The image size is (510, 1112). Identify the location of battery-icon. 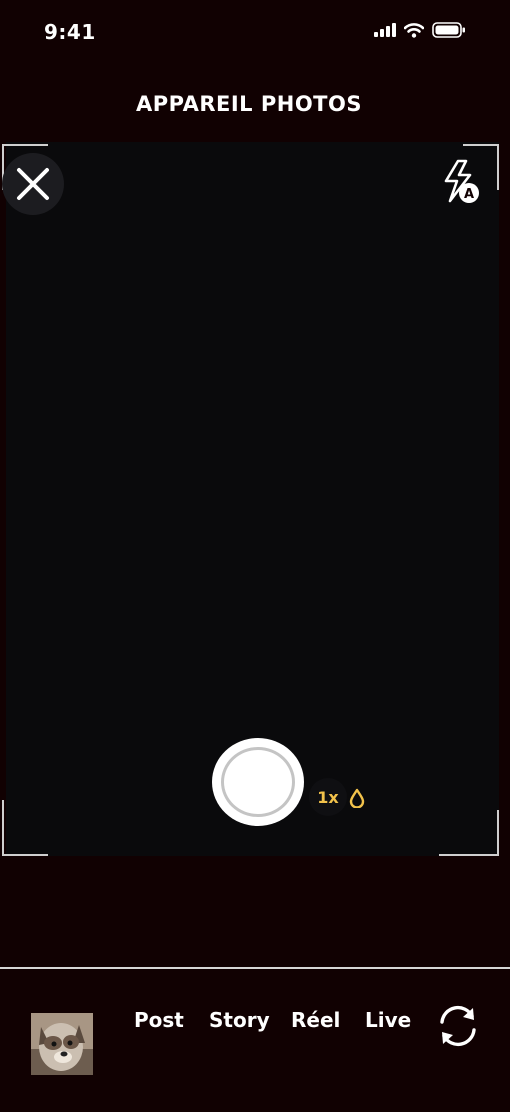
(448, 30).